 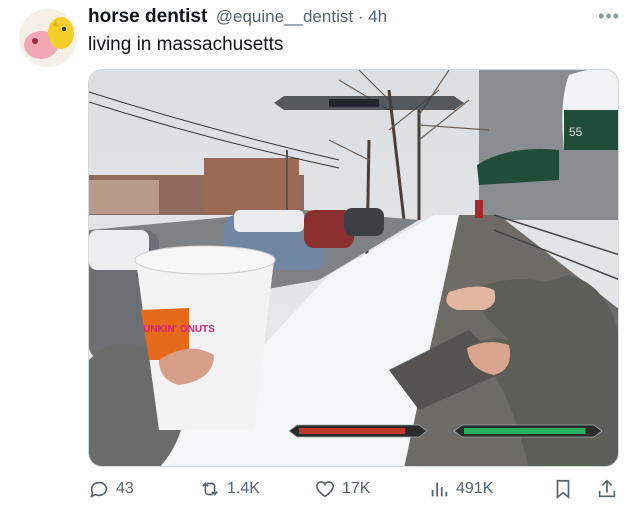 I want to click on share-button, so click(x=607, y=489).